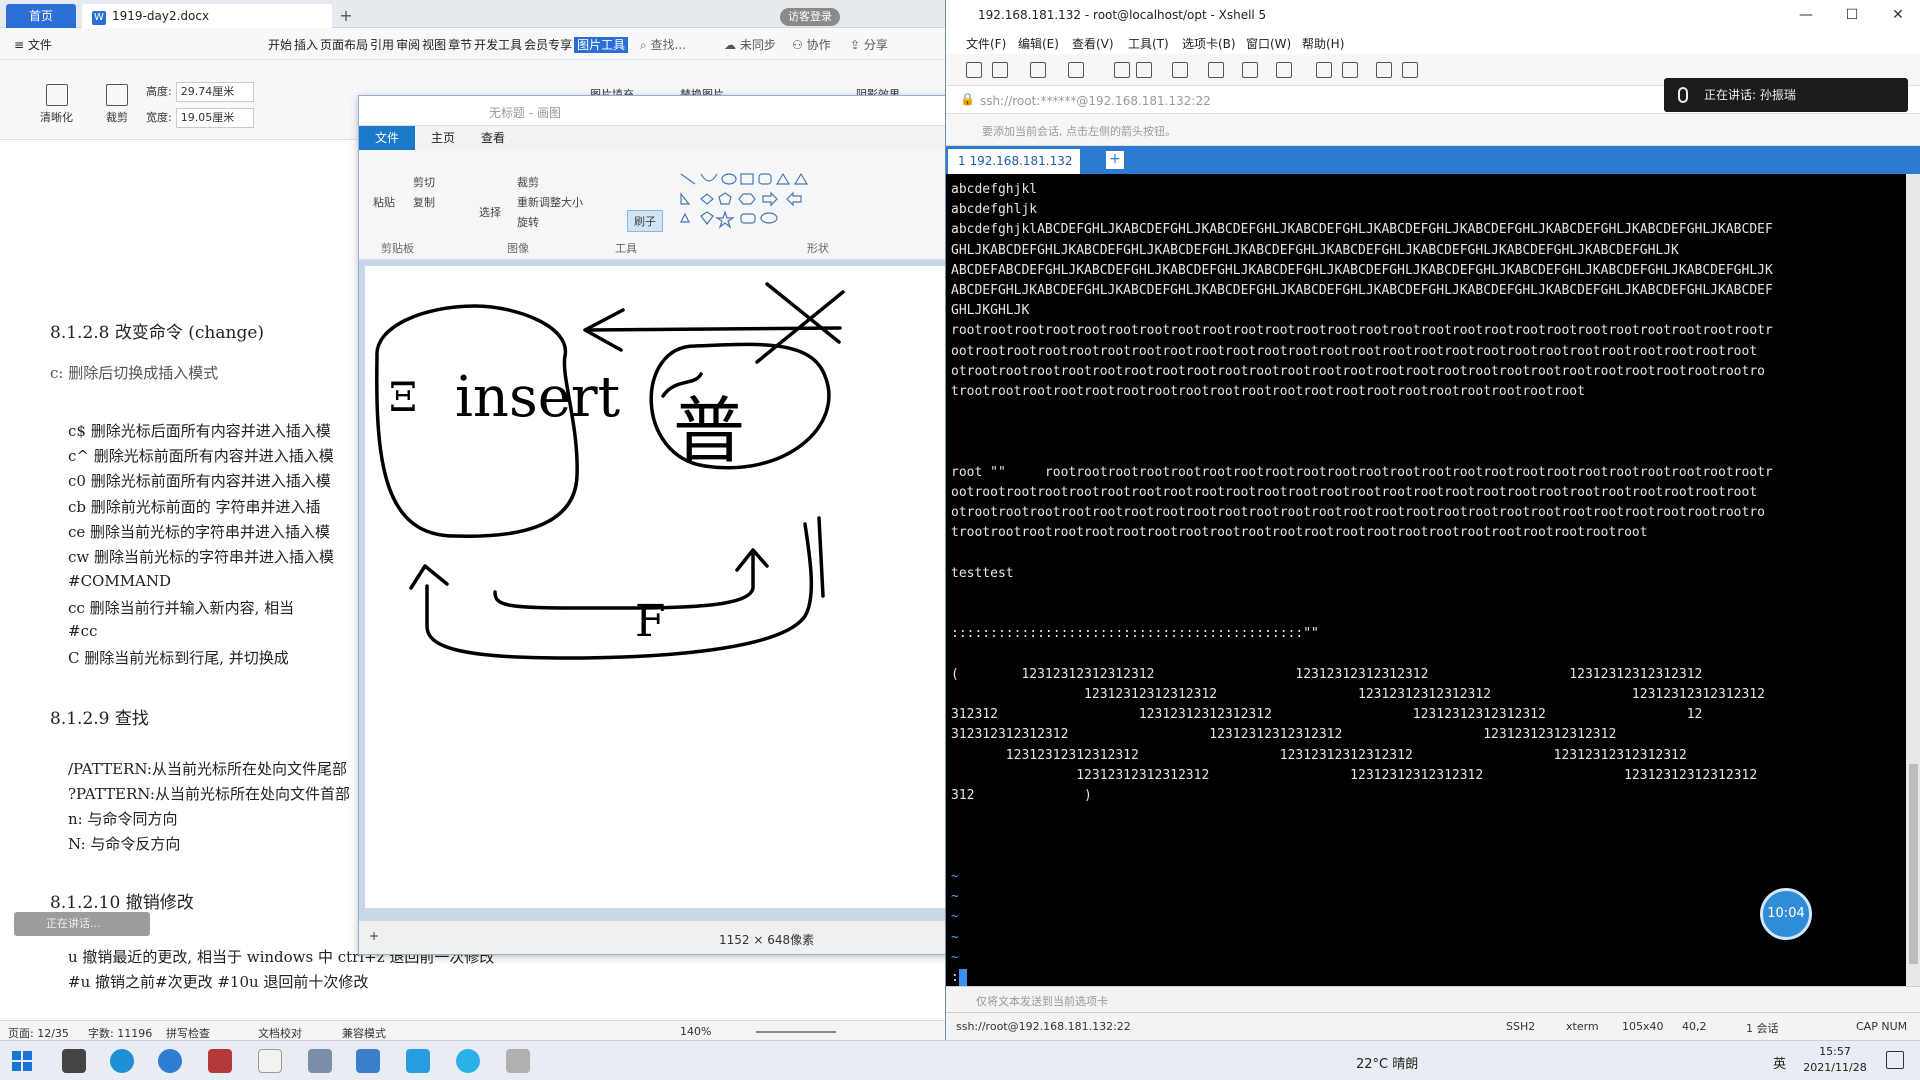 The image size is (1920, 1080). I want to click on typora-icon, so click(270, 1061).